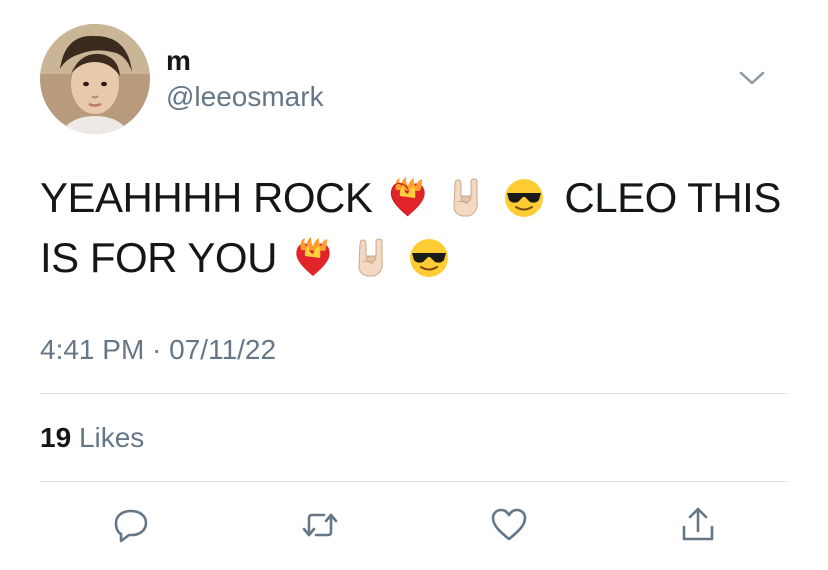  Describe the element at coordinates (752, 78) in the screenshot. I see `chevron-down-icon` at that location.